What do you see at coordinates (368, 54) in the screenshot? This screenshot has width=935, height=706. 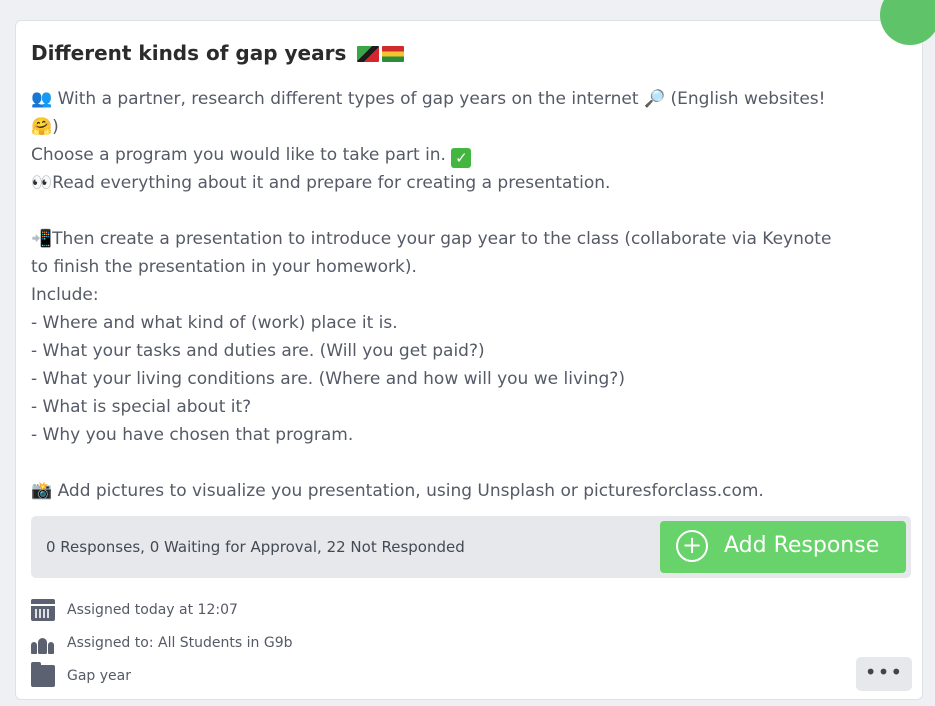 I see `saint-kitts-flag-icon` at bounding box center [368, 54].